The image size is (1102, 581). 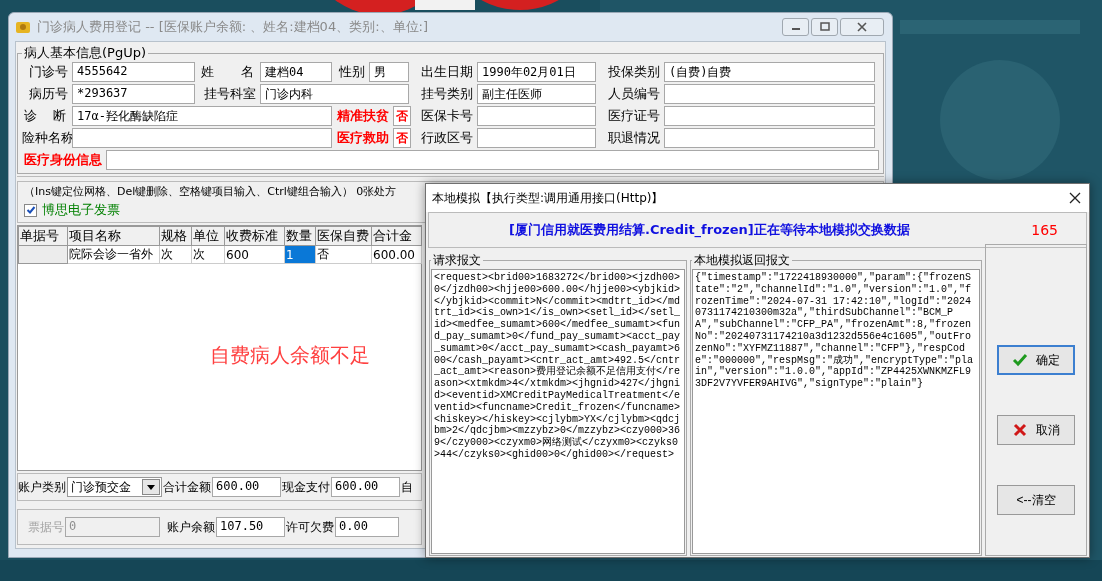 What do you see at coordinates (254, 254) in the screenshot?
I see `table-cell: 600` at bounding box center [254, 254].